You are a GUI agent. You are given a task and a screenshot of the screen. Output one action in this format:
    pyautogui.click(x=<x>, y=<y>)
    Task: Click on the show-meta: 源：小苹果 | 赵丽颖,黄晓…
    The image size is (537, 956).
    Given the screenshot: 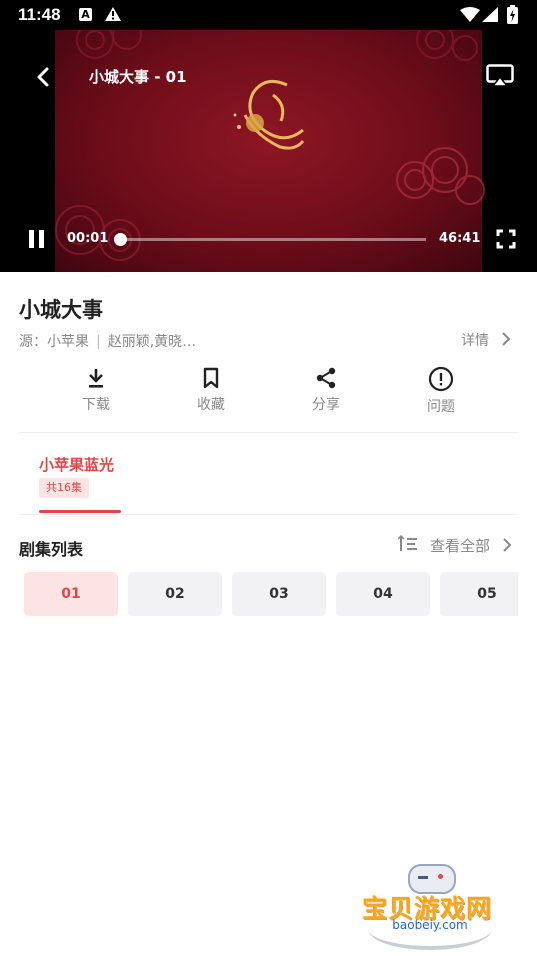 What is the action you would take?
    pyautogui.click(x=107, y=341)
    